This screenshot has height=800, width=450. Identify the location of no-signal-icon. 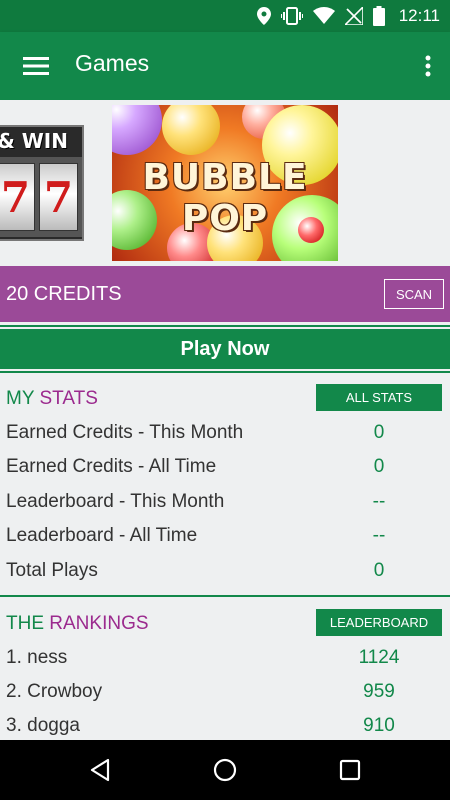
(353, 16).